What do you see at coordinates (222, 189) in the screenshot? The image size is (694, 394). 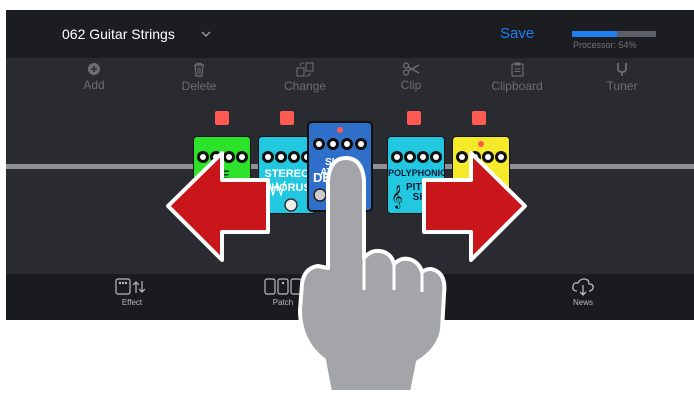 I see `pedal-name-line2: ERB` at bounding box center [222, 189].